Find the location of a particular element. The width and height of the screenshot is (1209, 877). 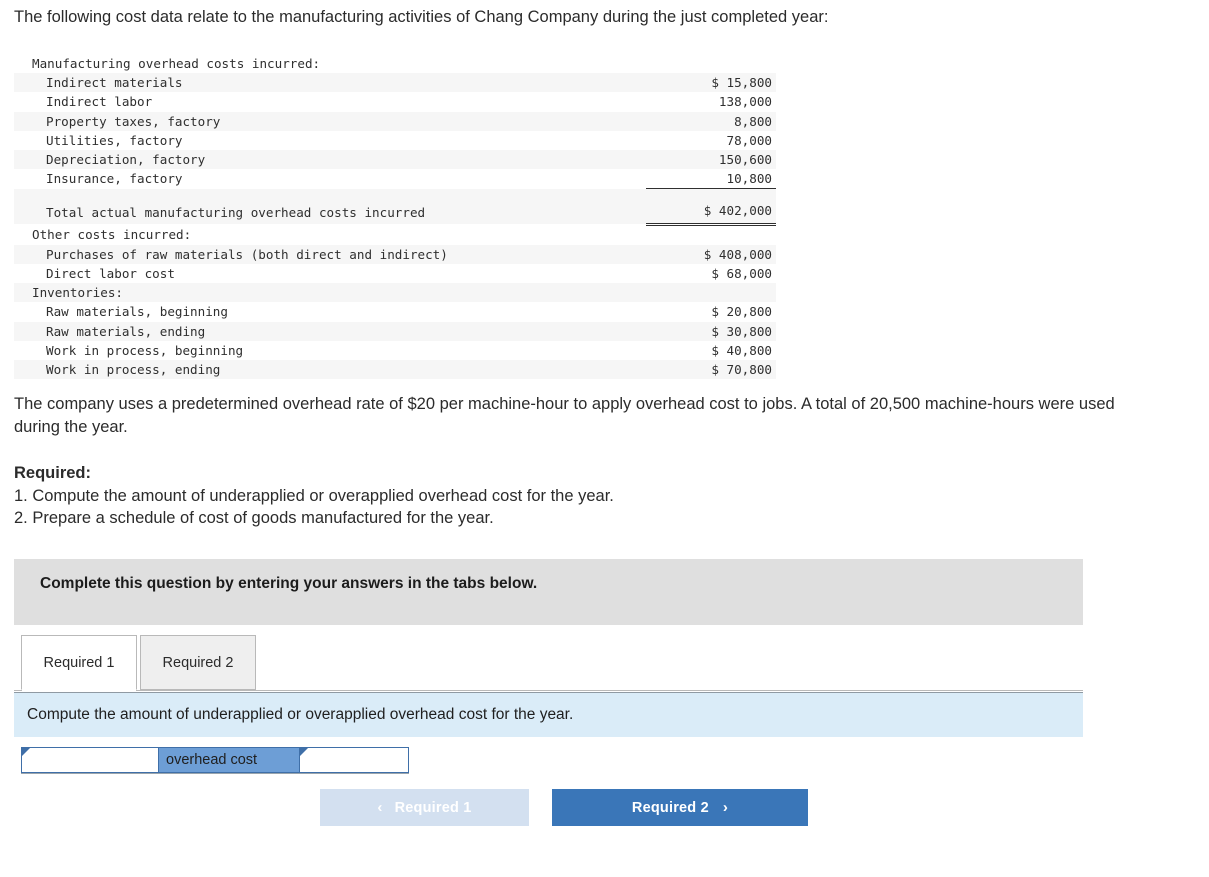

tab-required-1: Required 1 is located at coordinates (79, 662).